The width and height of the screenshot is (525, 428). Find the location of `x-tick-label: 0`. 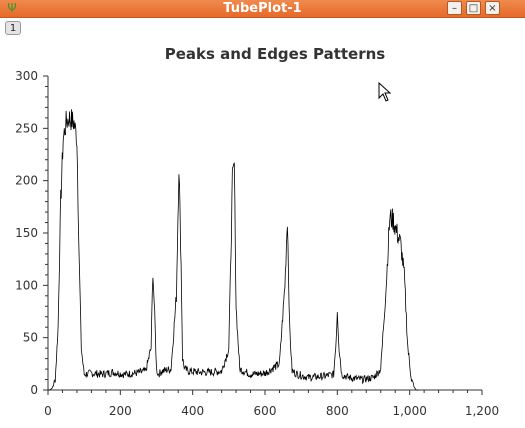

x-tick-label: 0 is located at coordinates (48, 411).